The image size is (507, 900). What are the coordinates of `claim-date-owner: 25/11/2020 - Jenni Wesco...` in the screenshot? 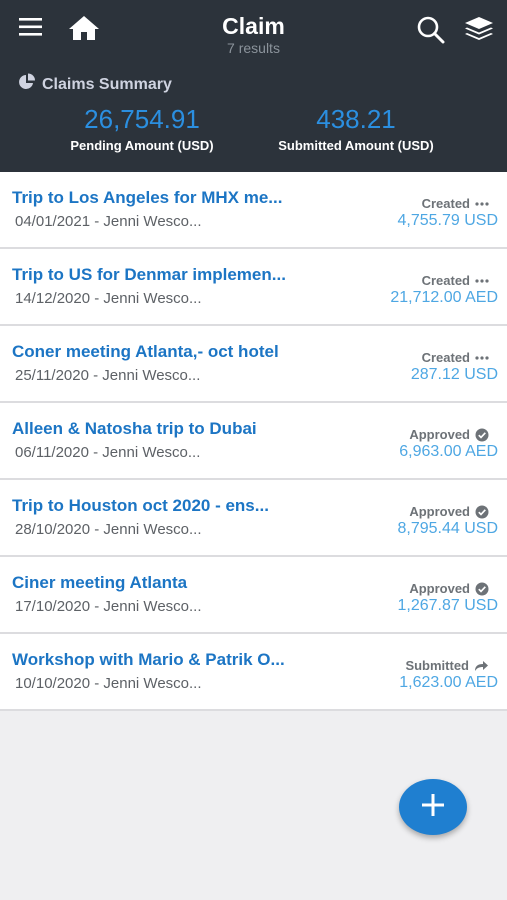 It's located at (108, 375).